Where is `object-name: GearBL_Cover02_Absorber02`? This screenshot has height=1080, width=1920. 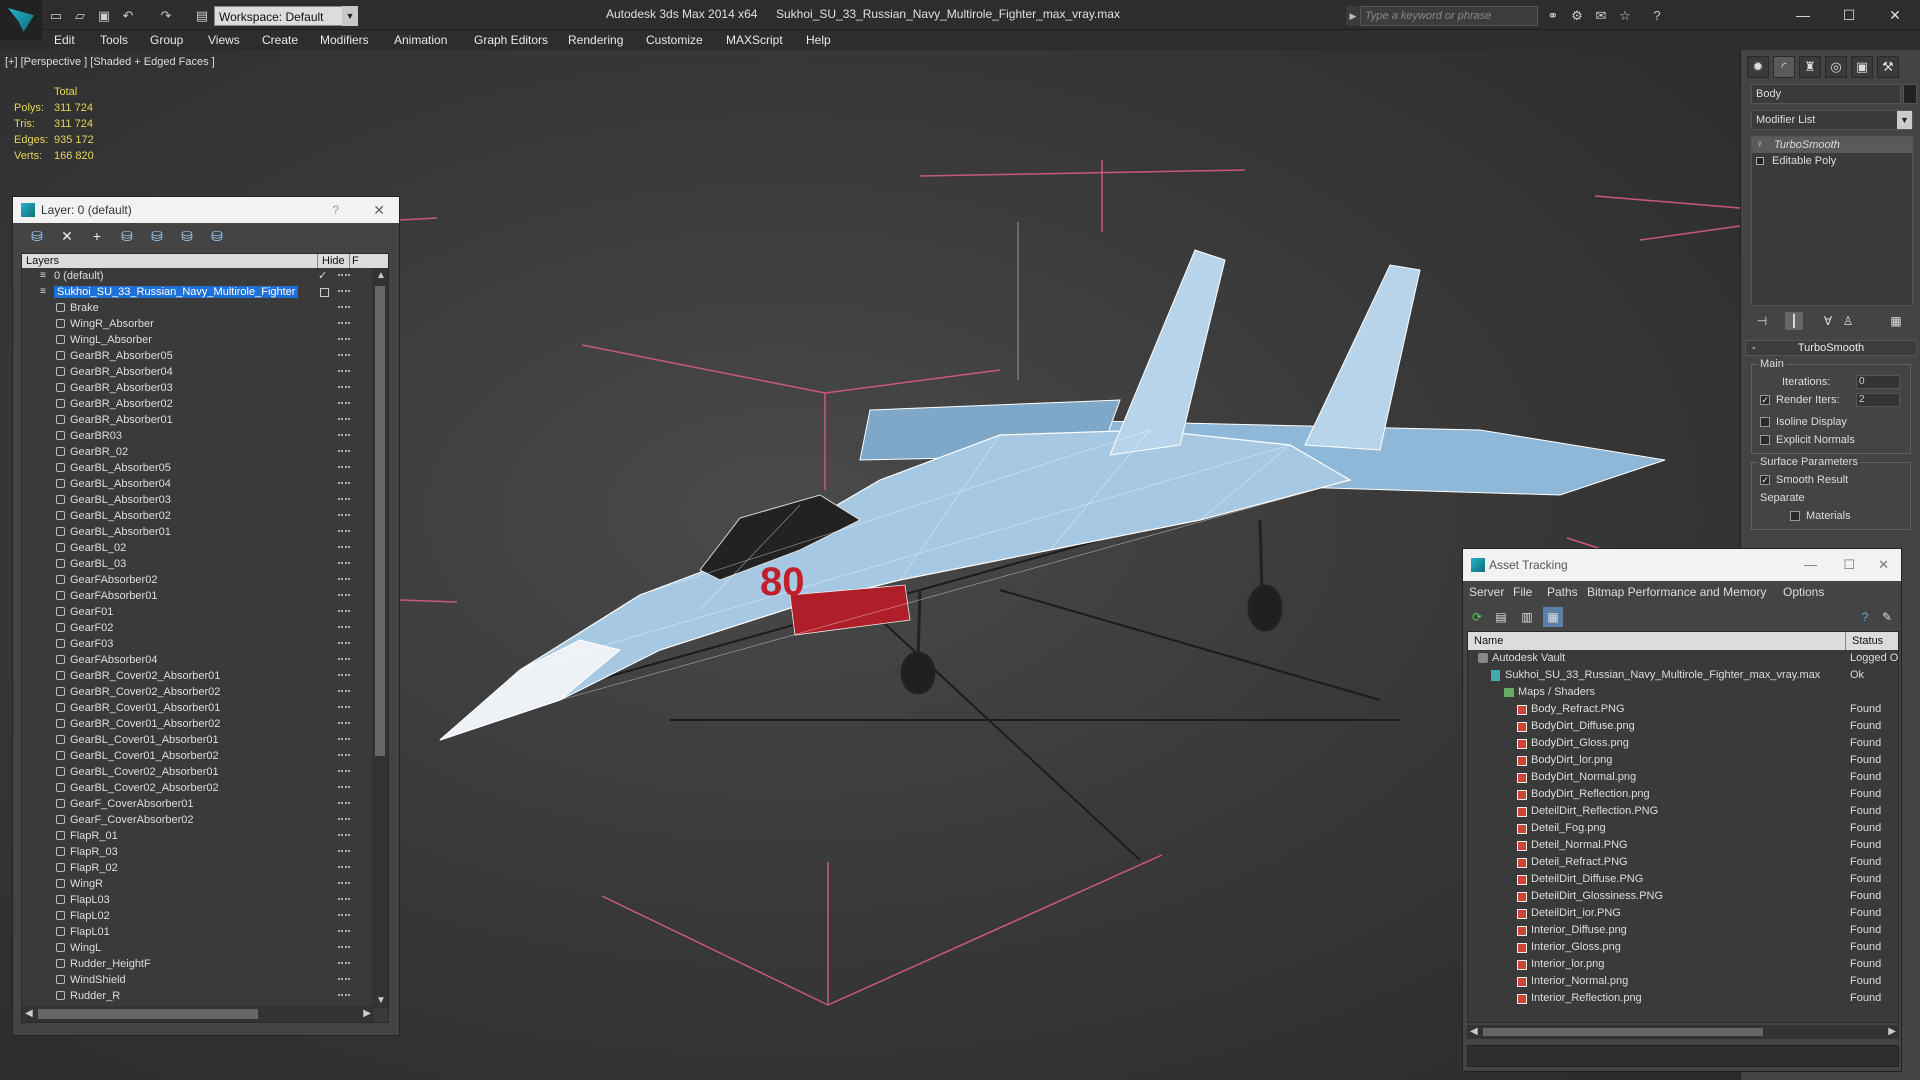 object-name: GearBL_Cover02_Absorber02 is located at coordinates (144, 788).